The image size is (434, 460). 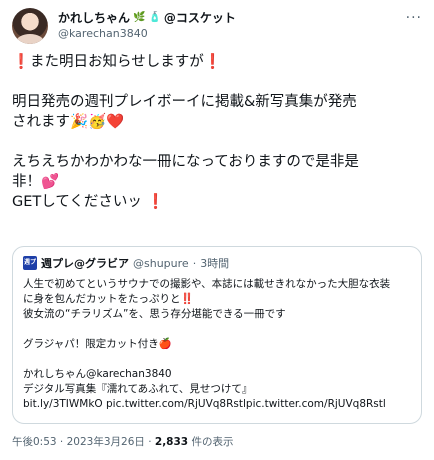 I want to click on tweet-time: 午後0:53, so click(x=34, y=442).